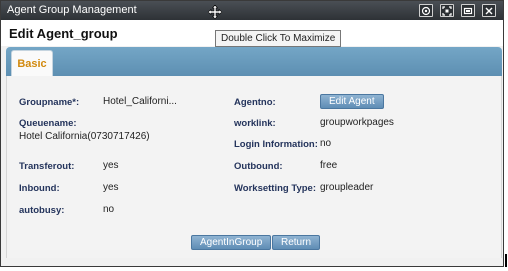 The image size is (508, 271). Describe the element at coordinates (255, 102) in the screenshot. I see `agentno-label: Agentno:` at that location.